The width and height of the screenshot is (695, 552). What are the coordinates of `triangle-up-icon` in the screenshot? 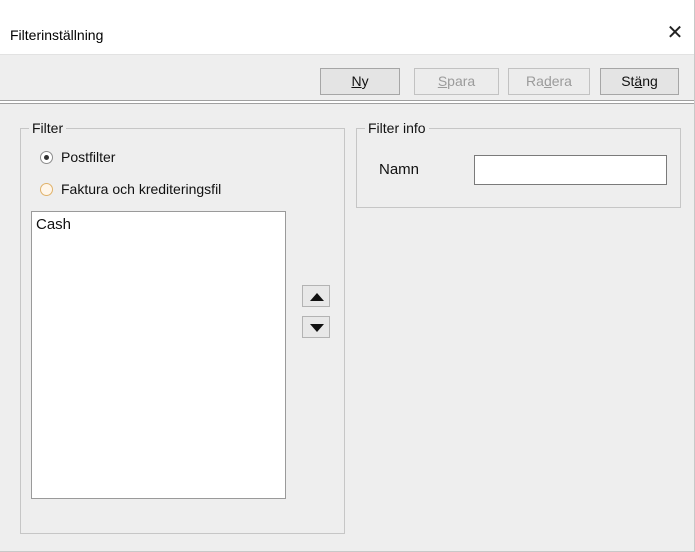 It's located at (317, 297).